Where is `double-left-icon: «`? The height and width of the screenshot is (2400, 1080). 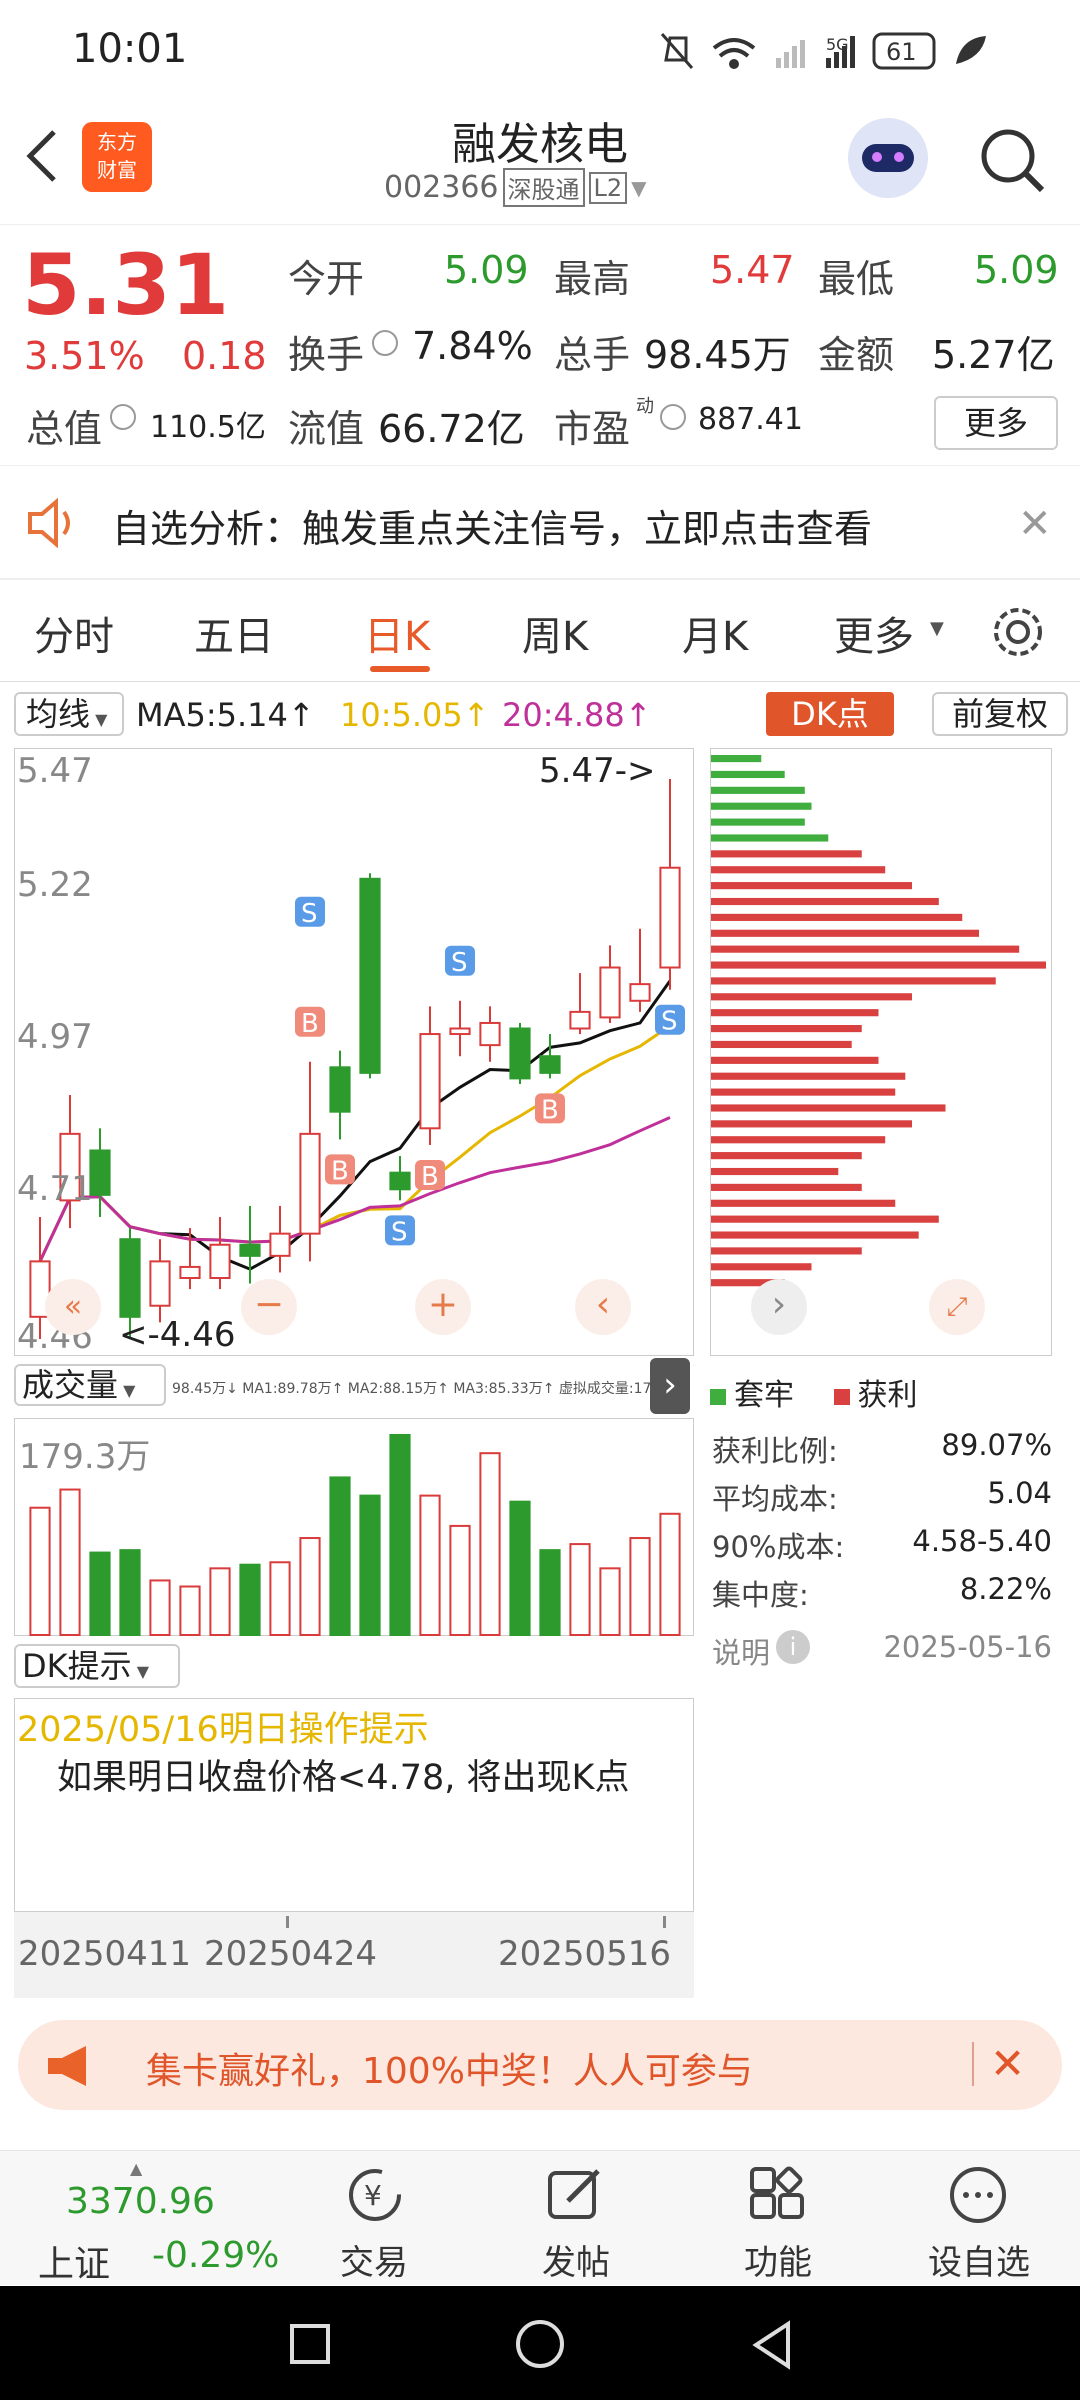
double-left-icon: « is located at coordinates (73, 1307).